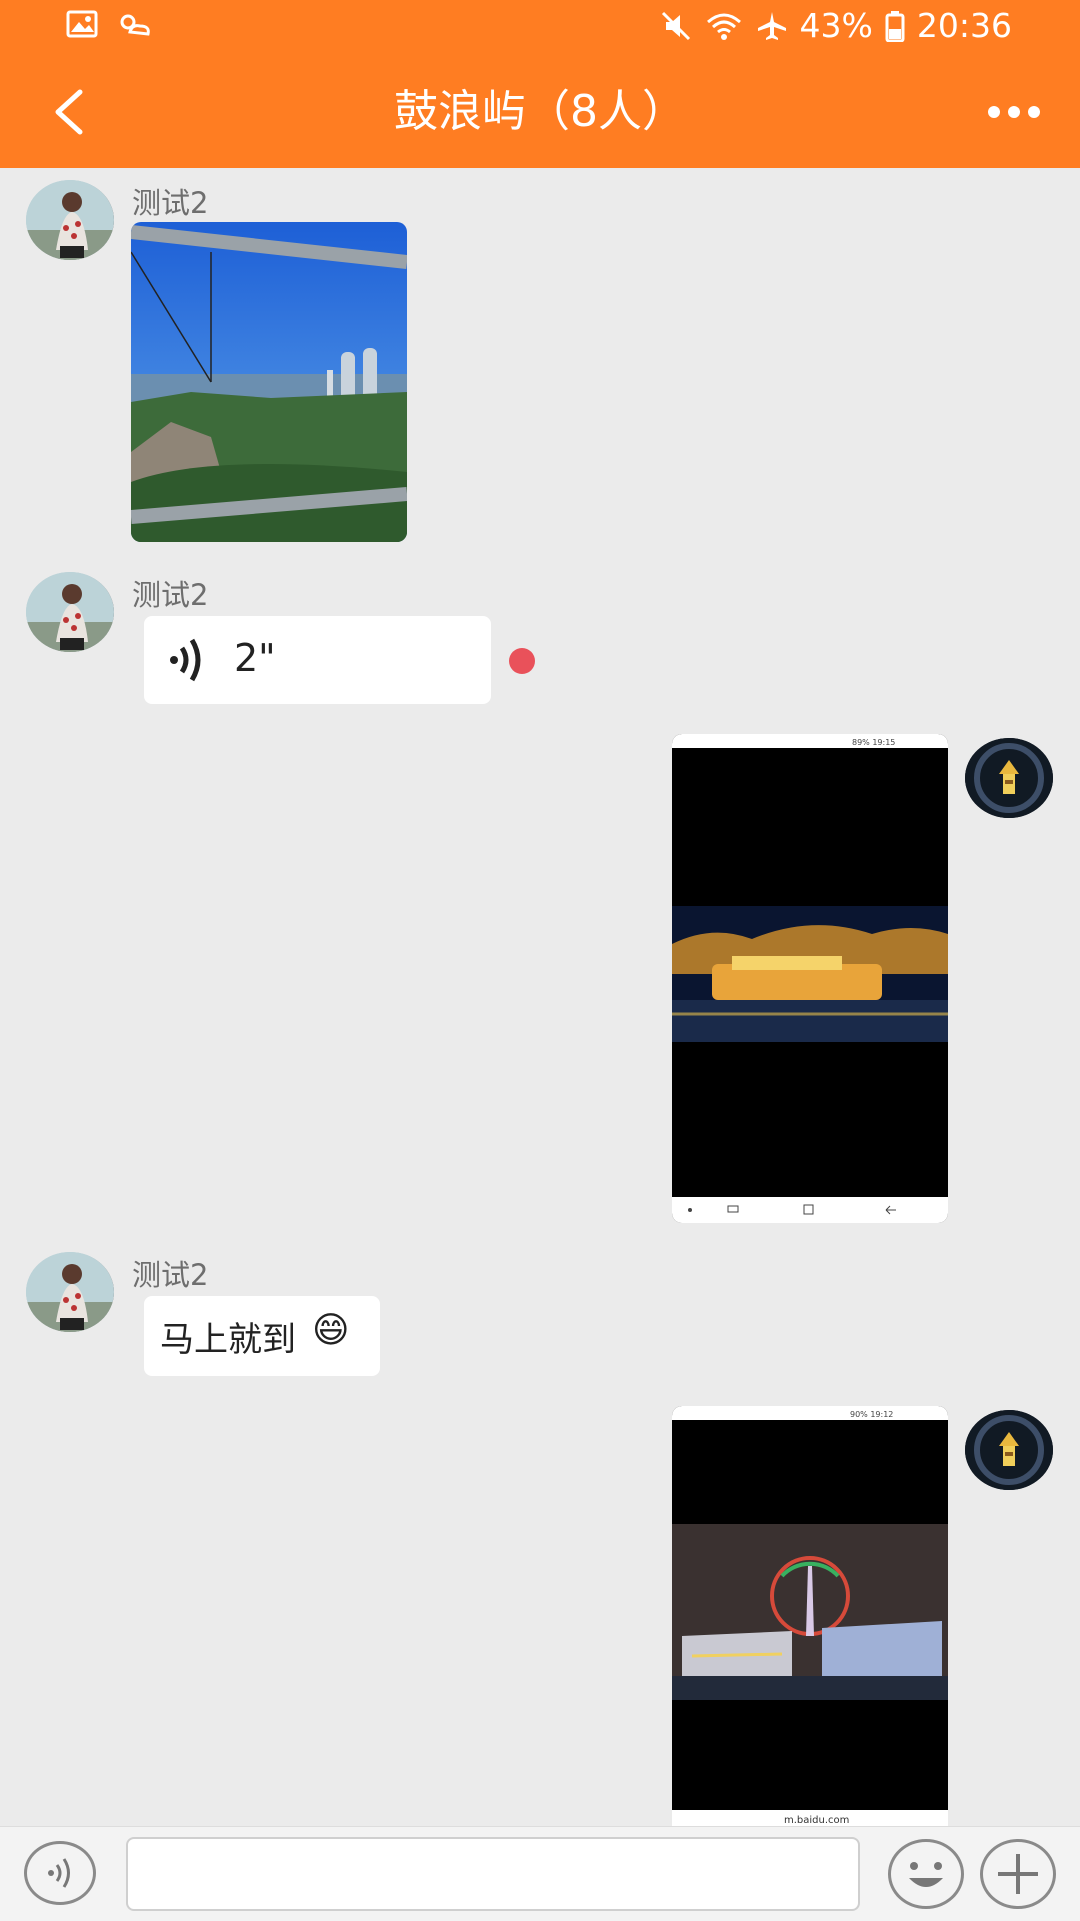 The image size is (1080, 1921). What do you see at coordinates (540, 28) in the screenshot?
I see `status-bar: 43% 20:36` at bounding box center [540, 28].